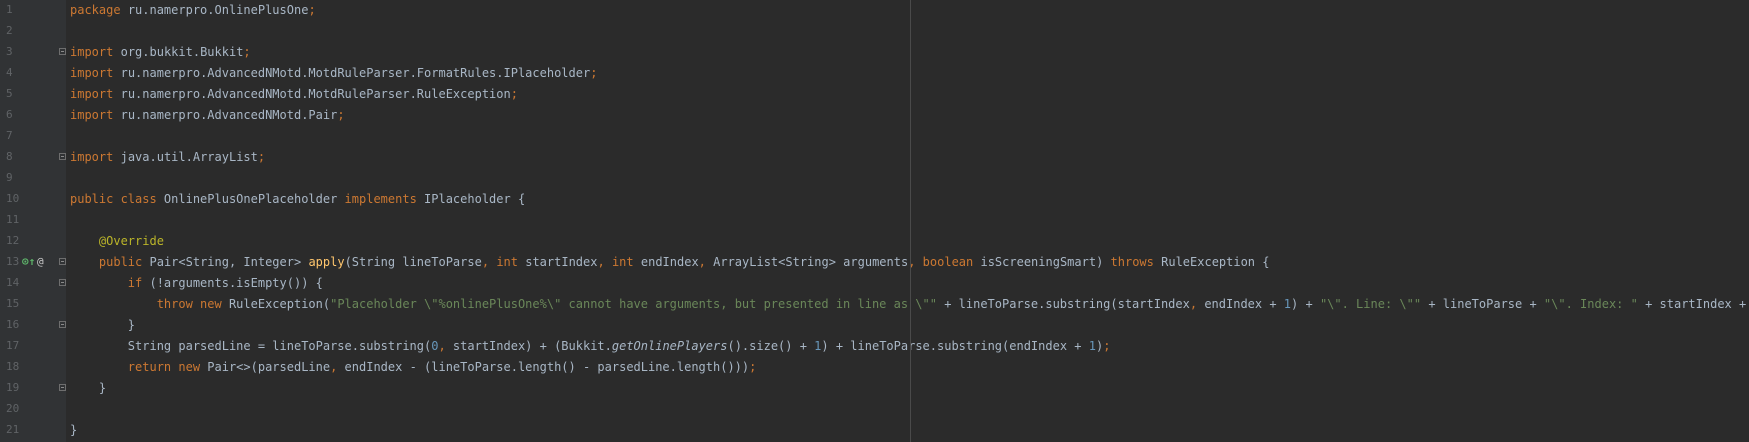 The image size is (1749, 442). Describe the element at coordinates (326, 262) in the screenshot. I see `code-token: apply` at that location.